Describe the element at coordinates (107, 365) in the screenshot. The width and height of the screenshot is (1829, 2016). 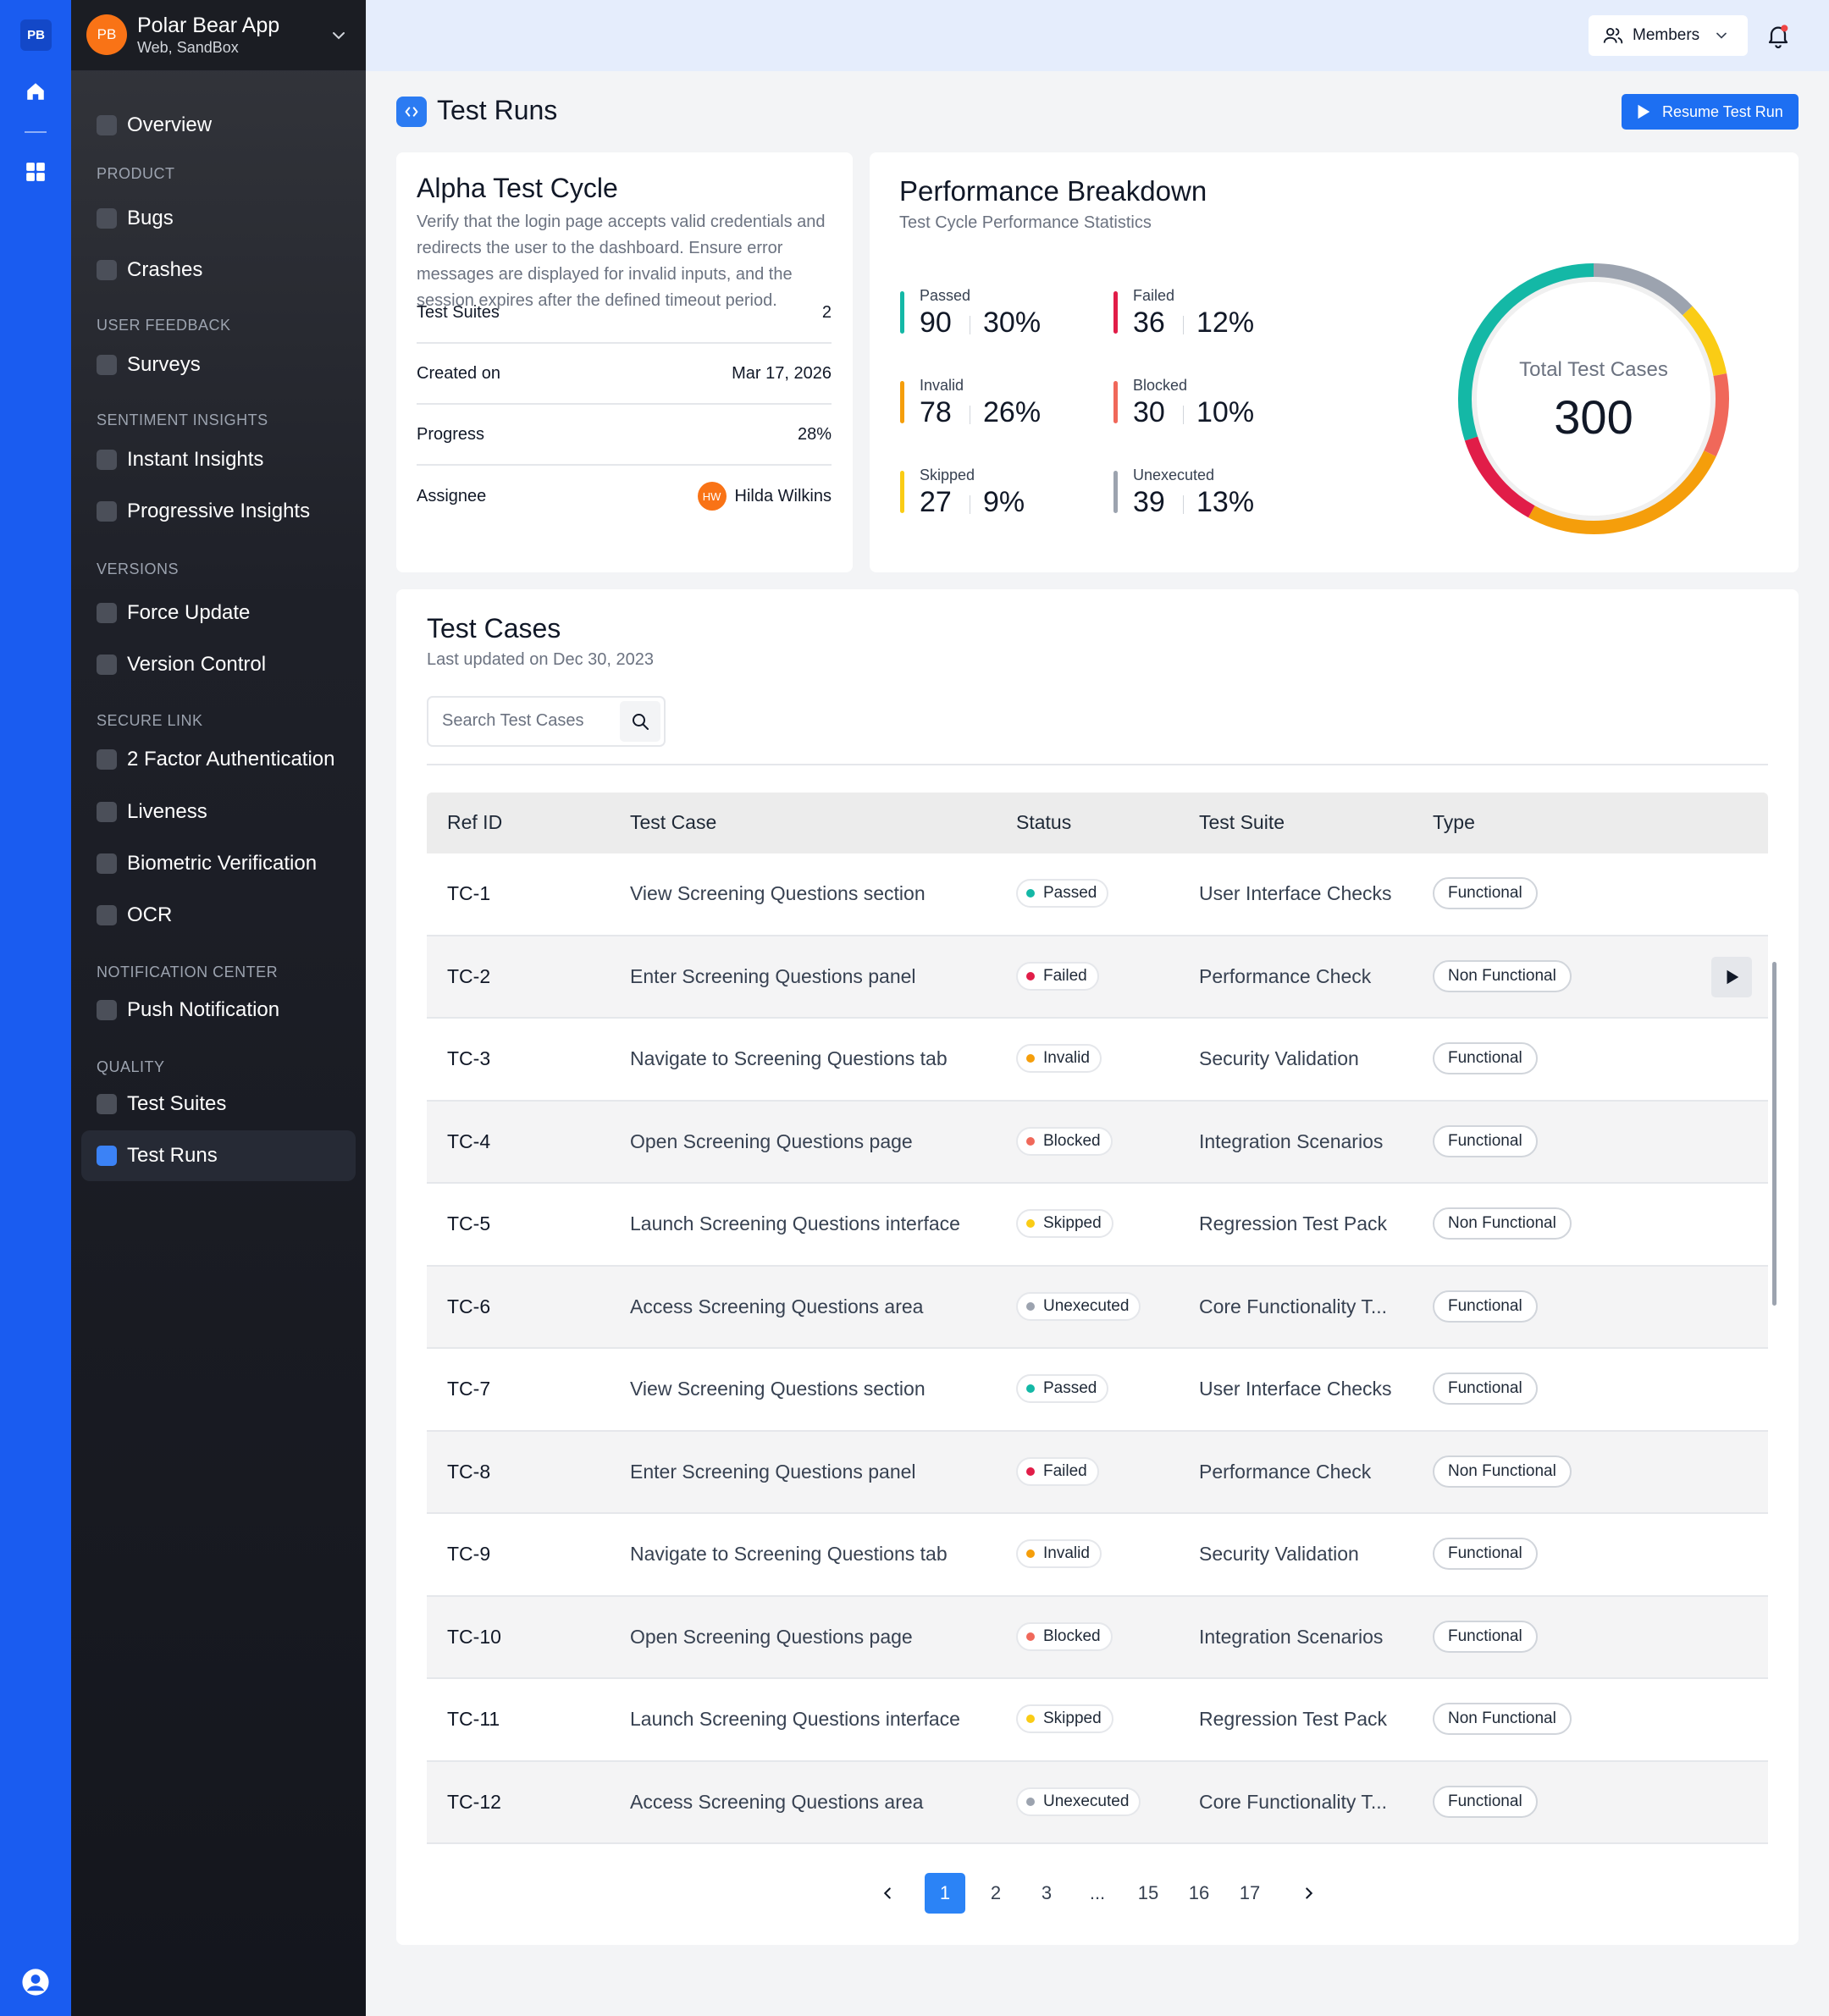
I see `surveys-icon` at that location.